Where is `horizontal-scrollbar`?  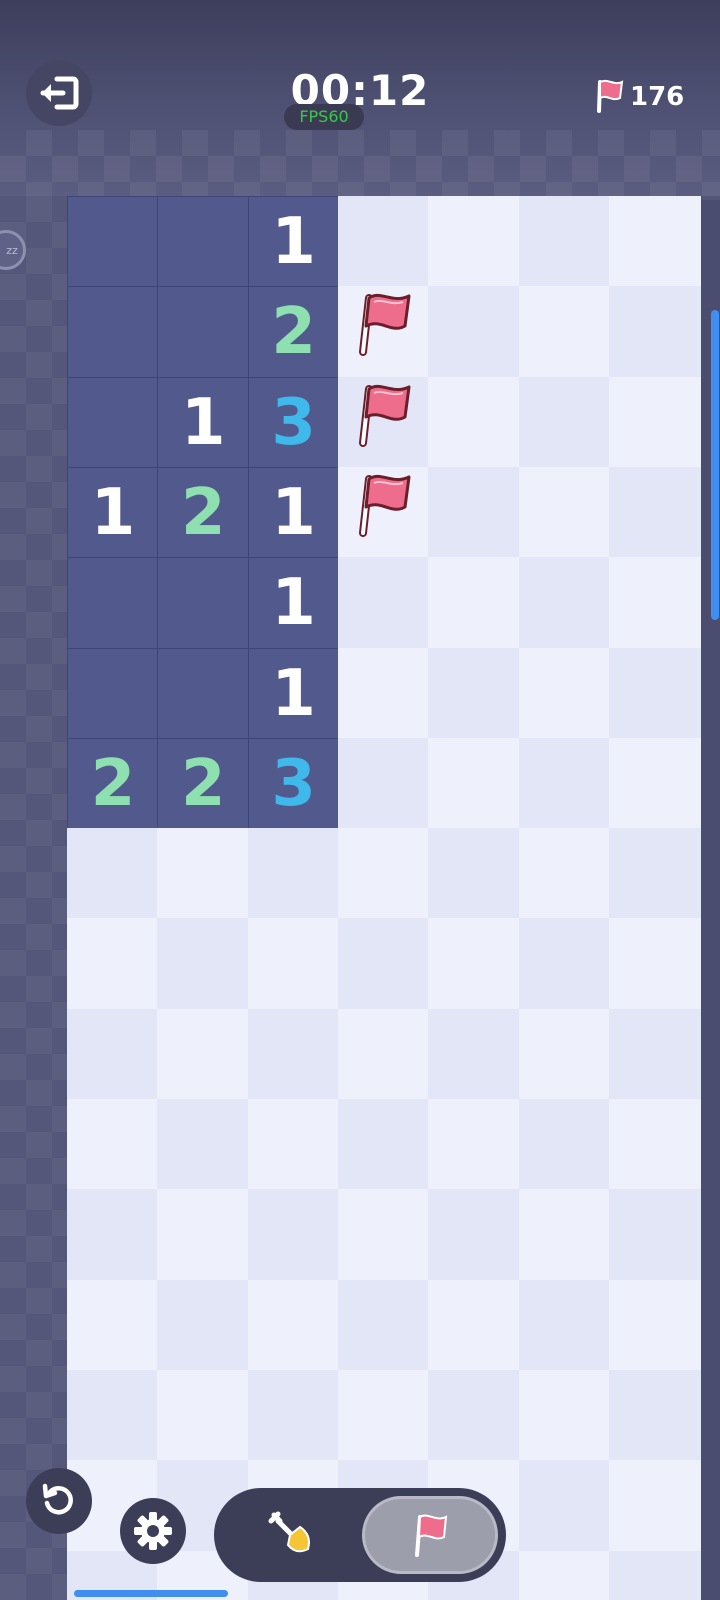 horizontal-scrollbar is located at coordinates (151, 1593).